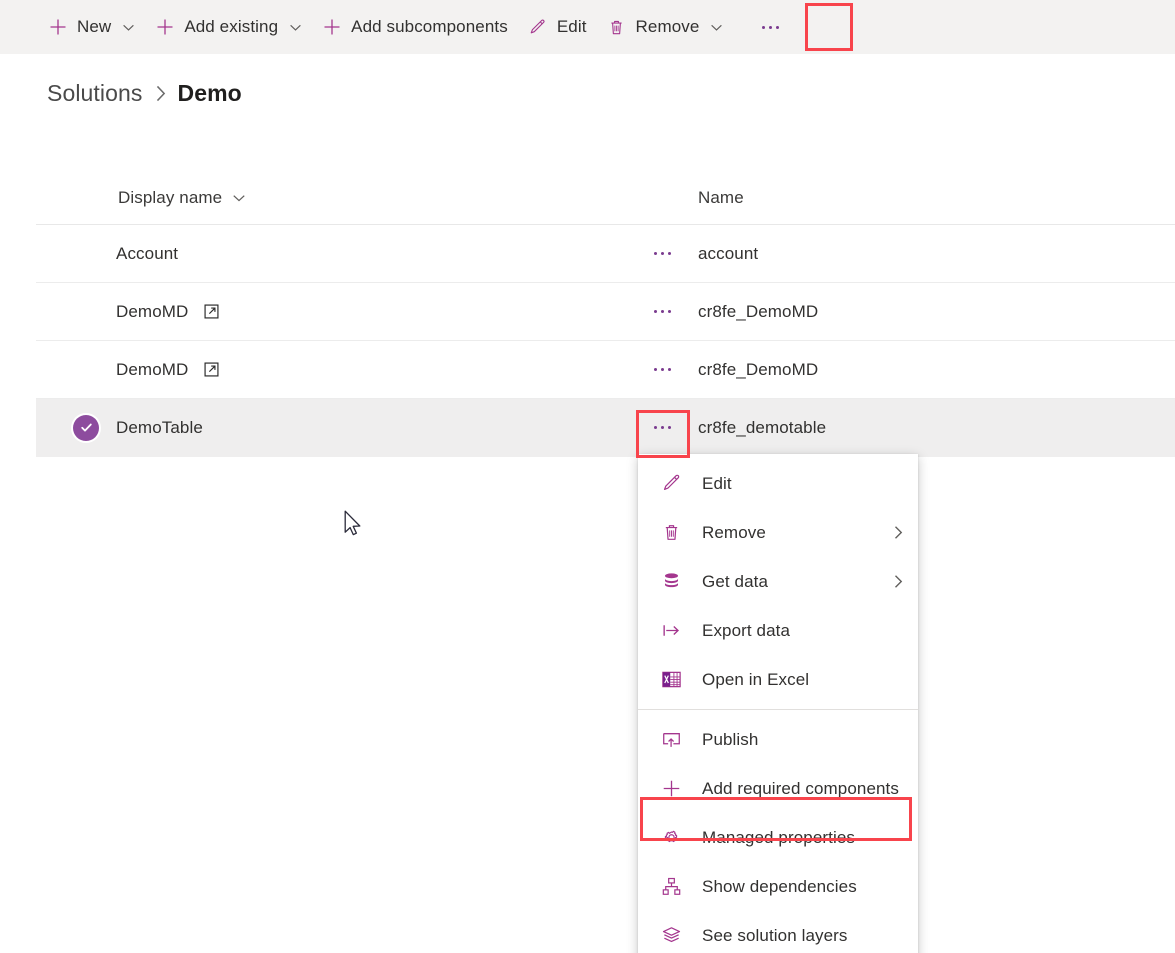  What do you see at coordinates (721, 197) in the screenshot?
I see `column-header-name-label: Name` at bounding box center [721, 197].